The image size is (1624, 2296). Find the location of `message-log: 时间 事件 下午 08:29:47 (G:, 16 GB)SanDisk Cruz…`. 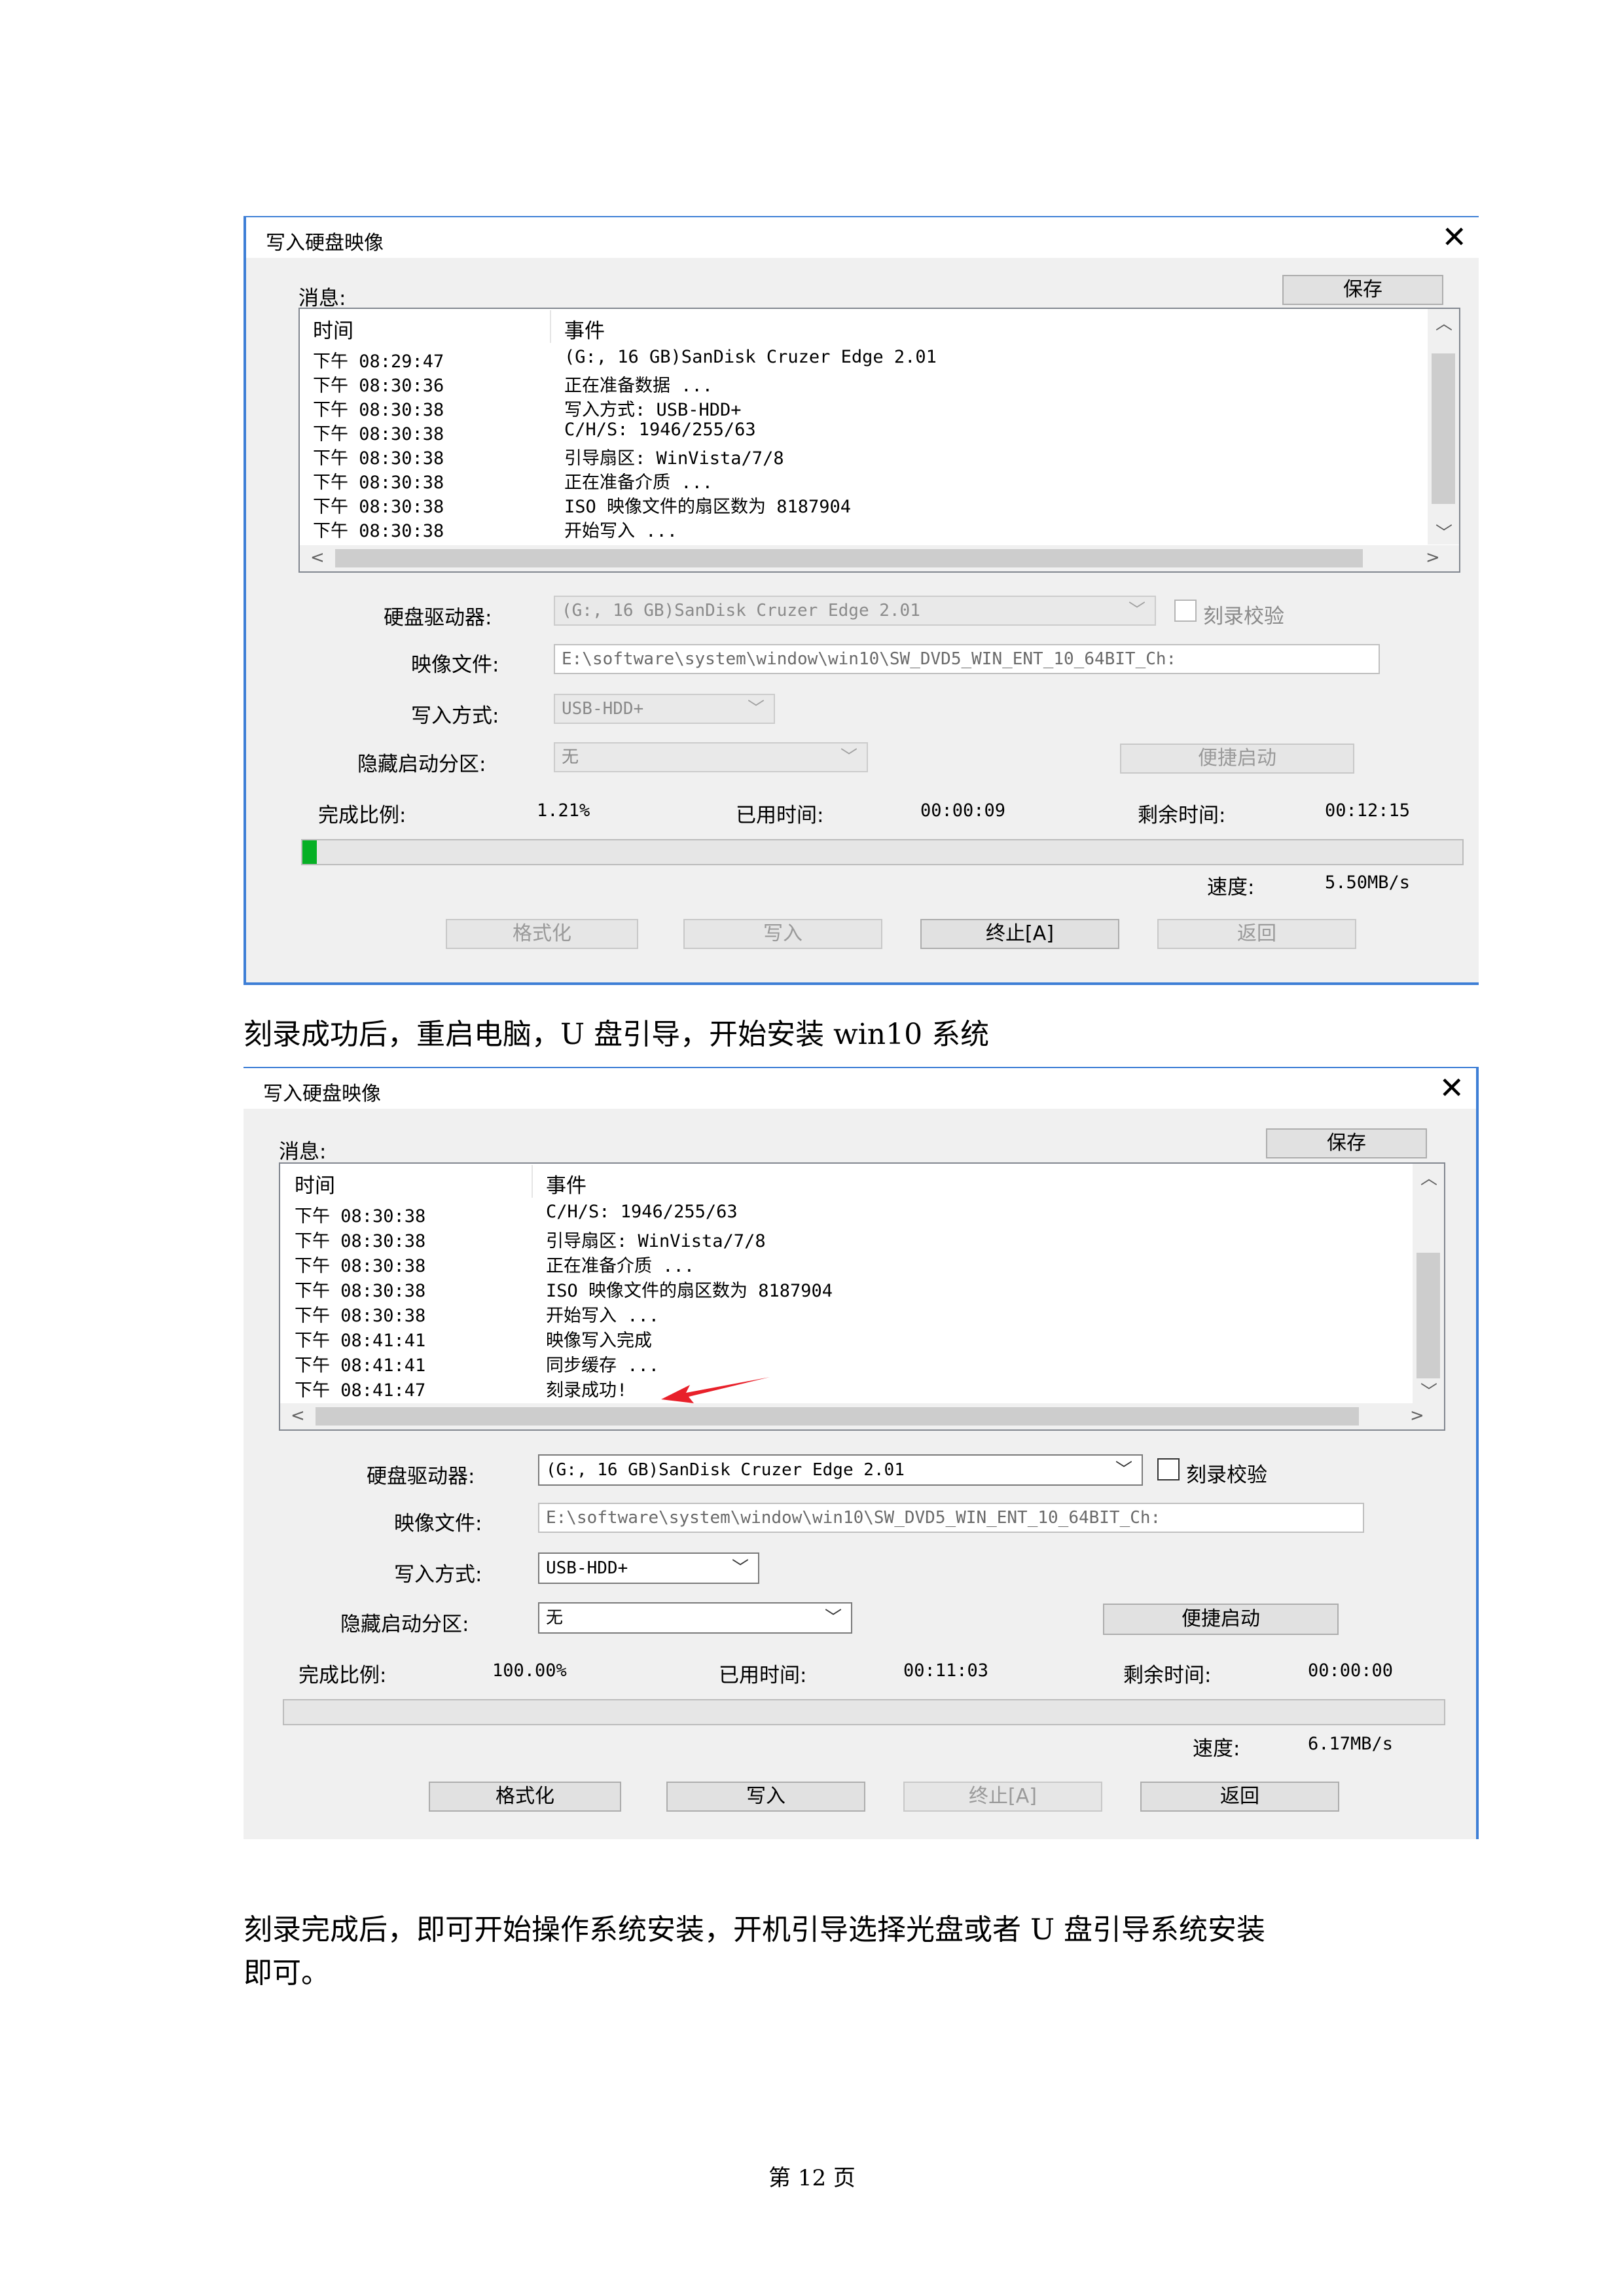

message-log: 时间 事件 下午 08:29:47 (G:, 16 GB)SanDisk Cruz… is located at coordinates (879, 440).